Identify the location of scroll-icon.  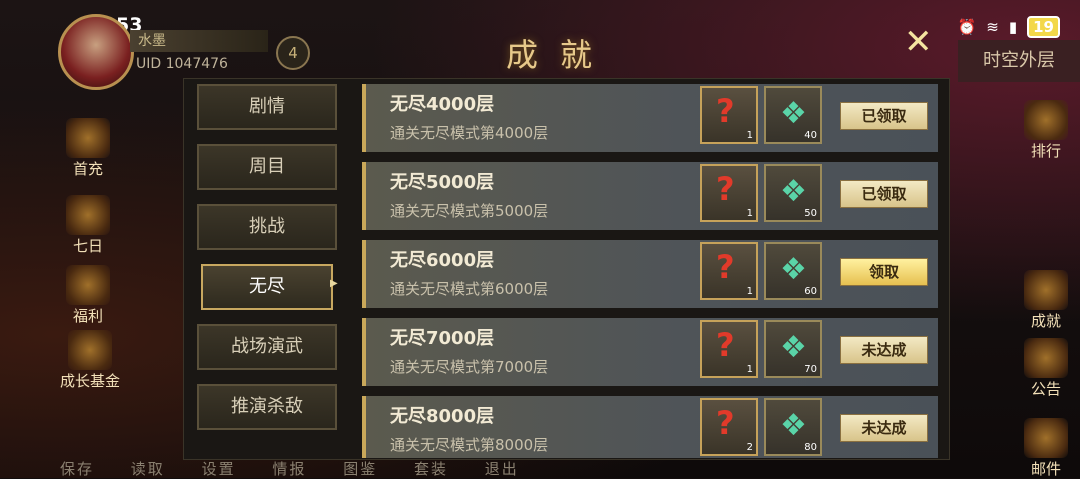
(88, 215).